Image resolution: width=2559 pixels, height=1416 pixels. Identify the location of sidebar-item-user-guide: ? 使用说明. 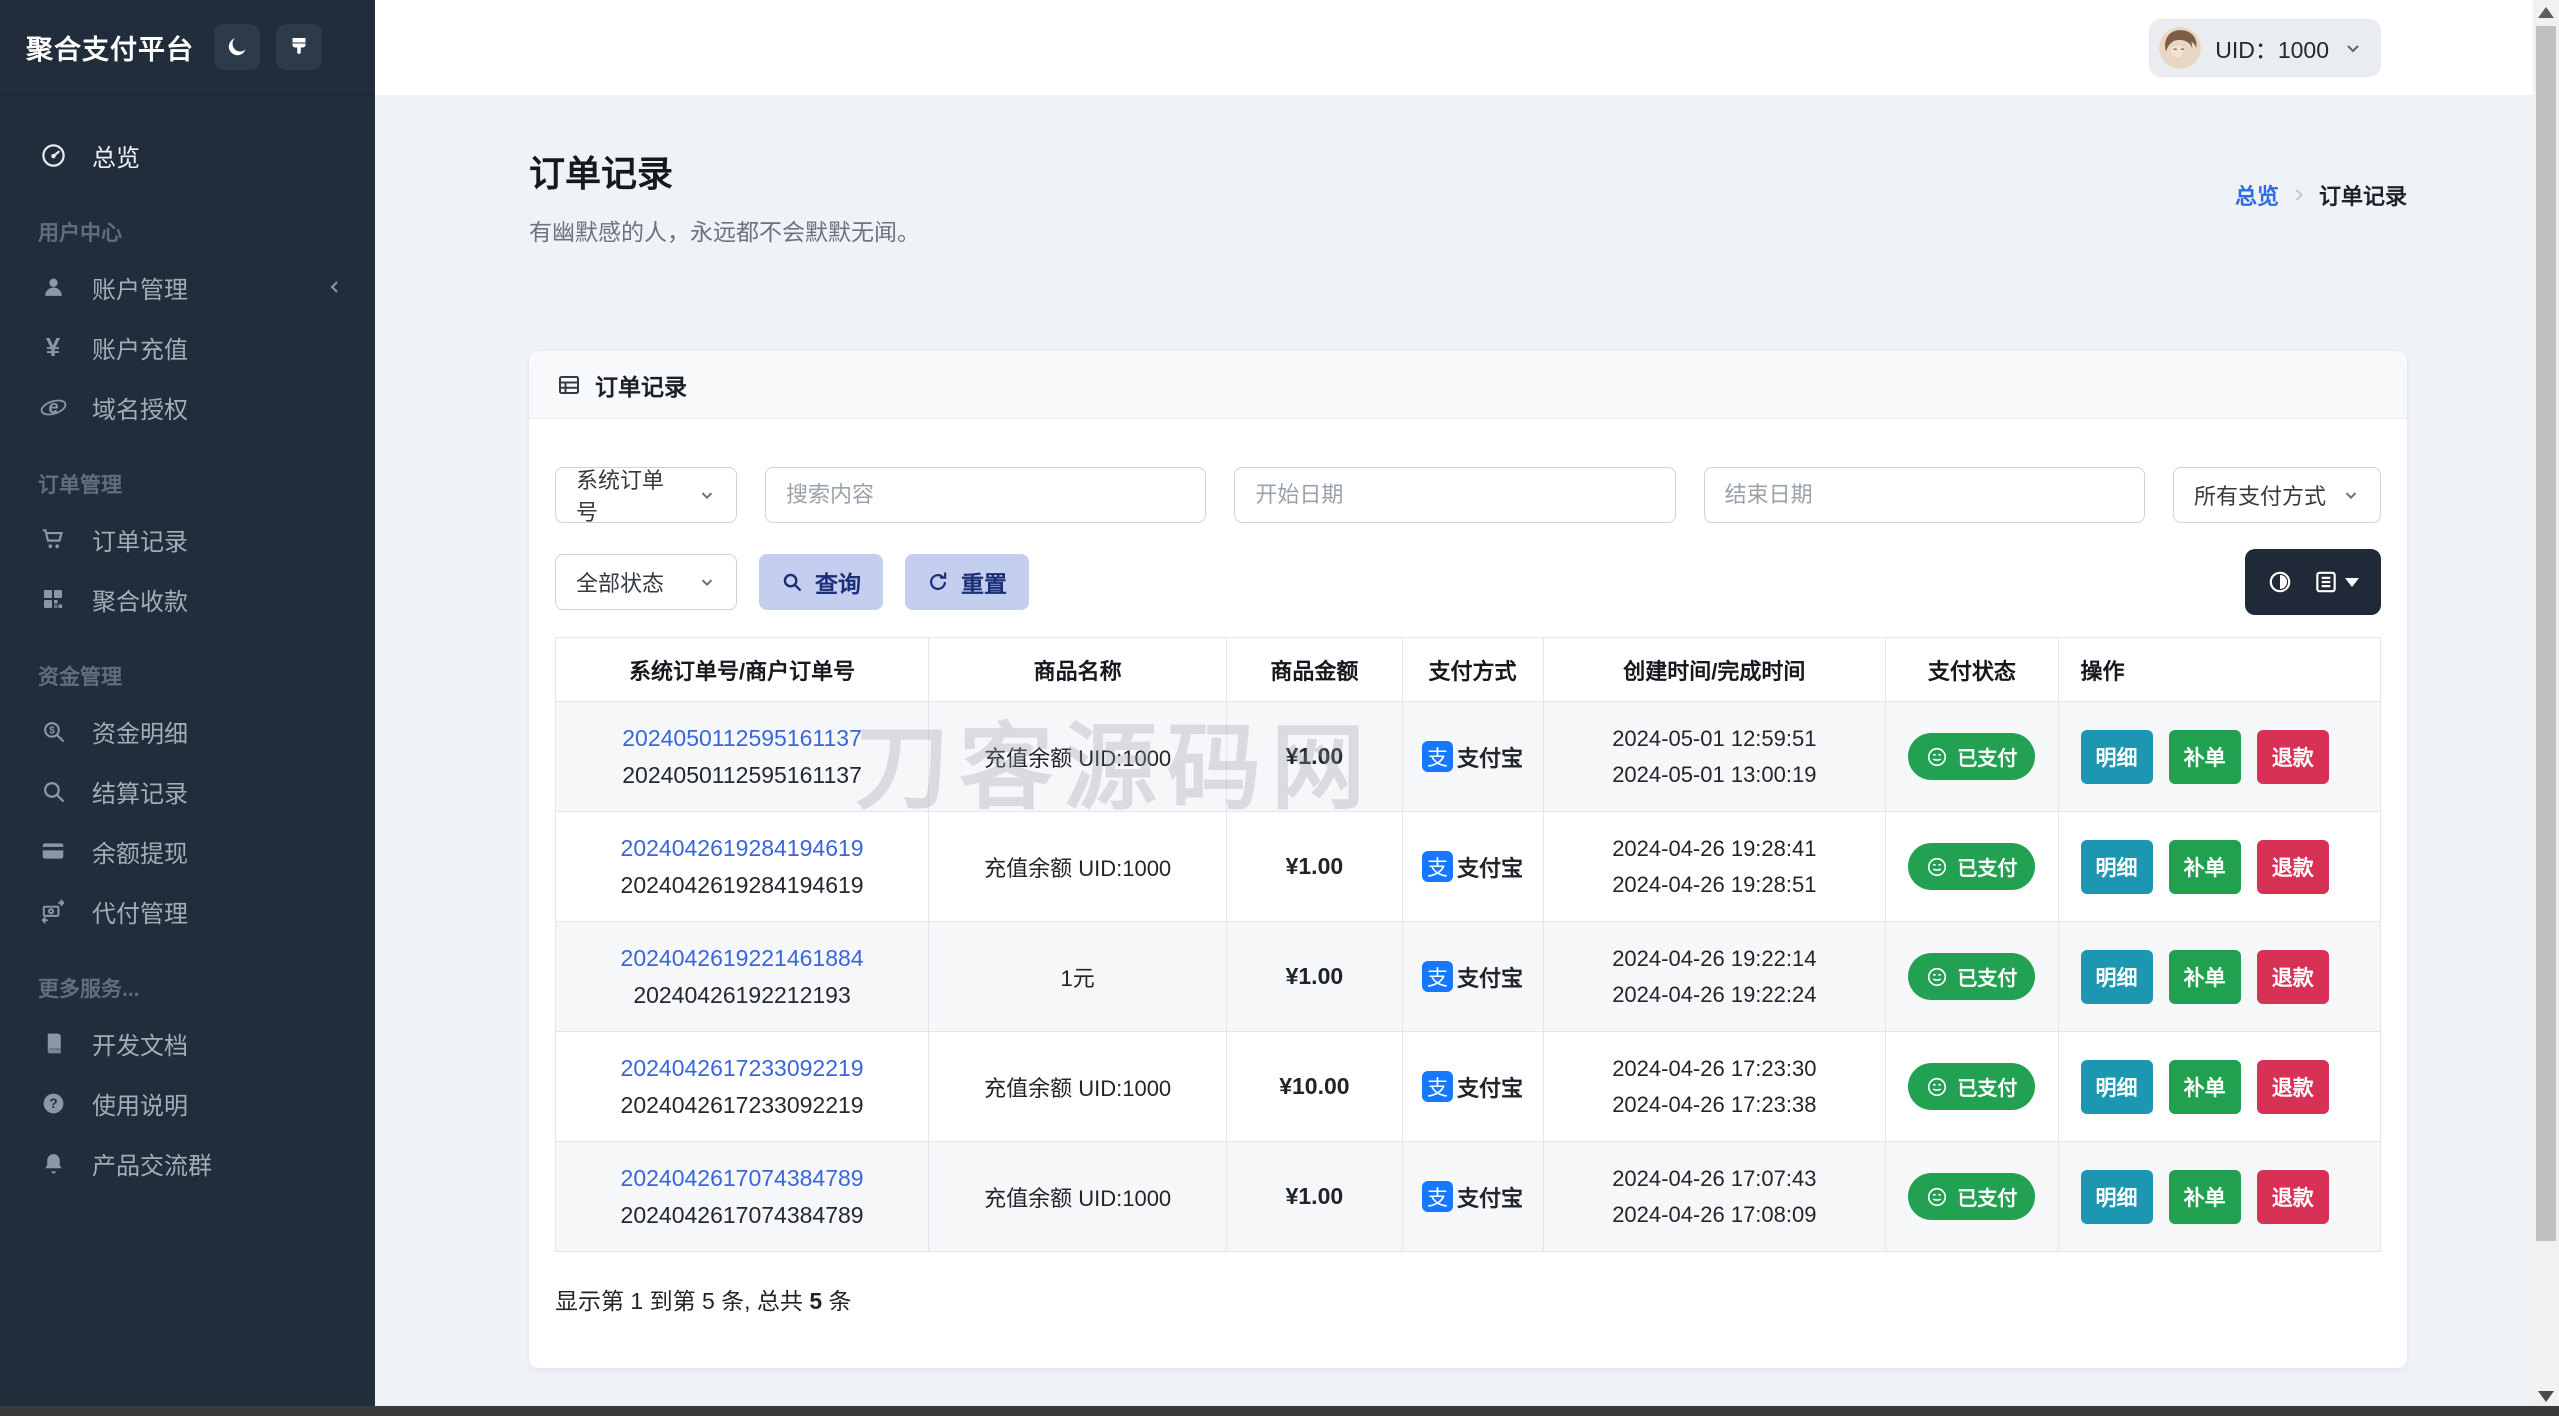
(187, 1103).